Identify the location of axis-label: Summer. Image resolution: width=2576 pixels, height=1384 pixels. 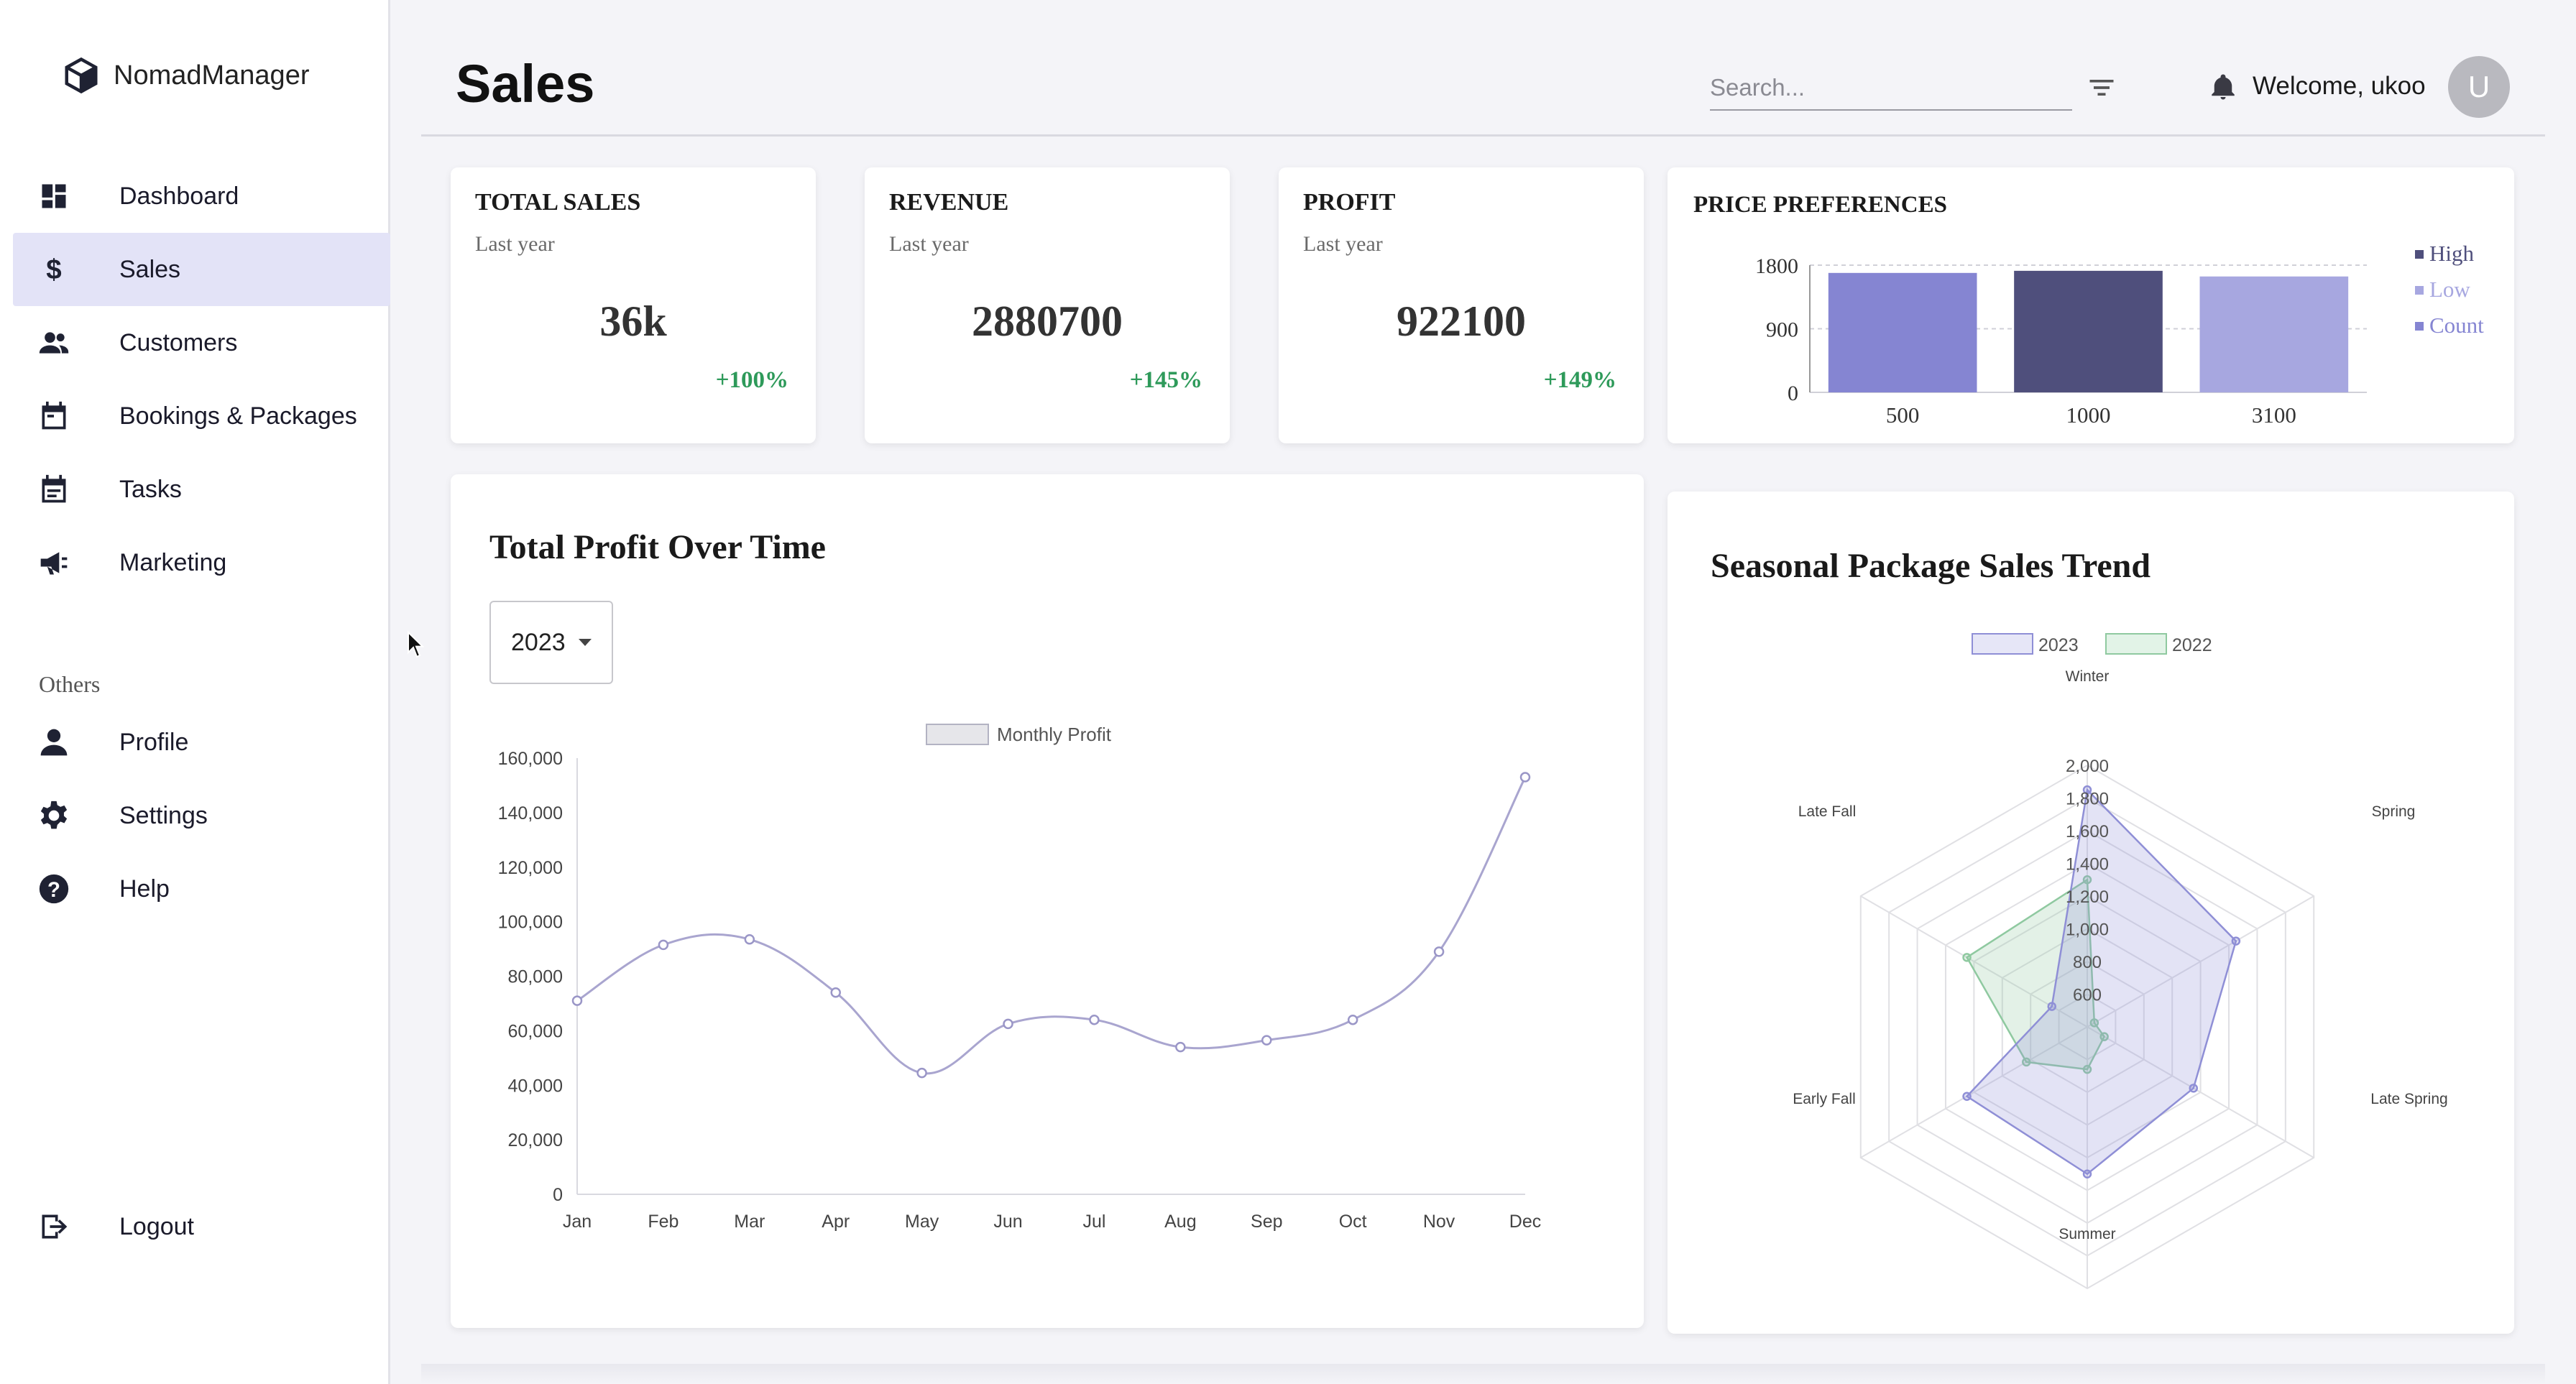
(2086, 1234).